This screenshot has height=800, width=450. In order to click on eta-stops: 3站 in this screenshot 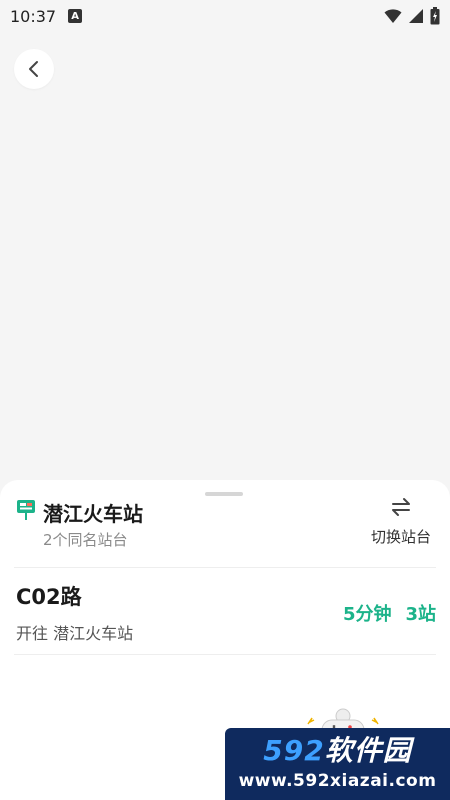, I will do `click(420, 614)`.